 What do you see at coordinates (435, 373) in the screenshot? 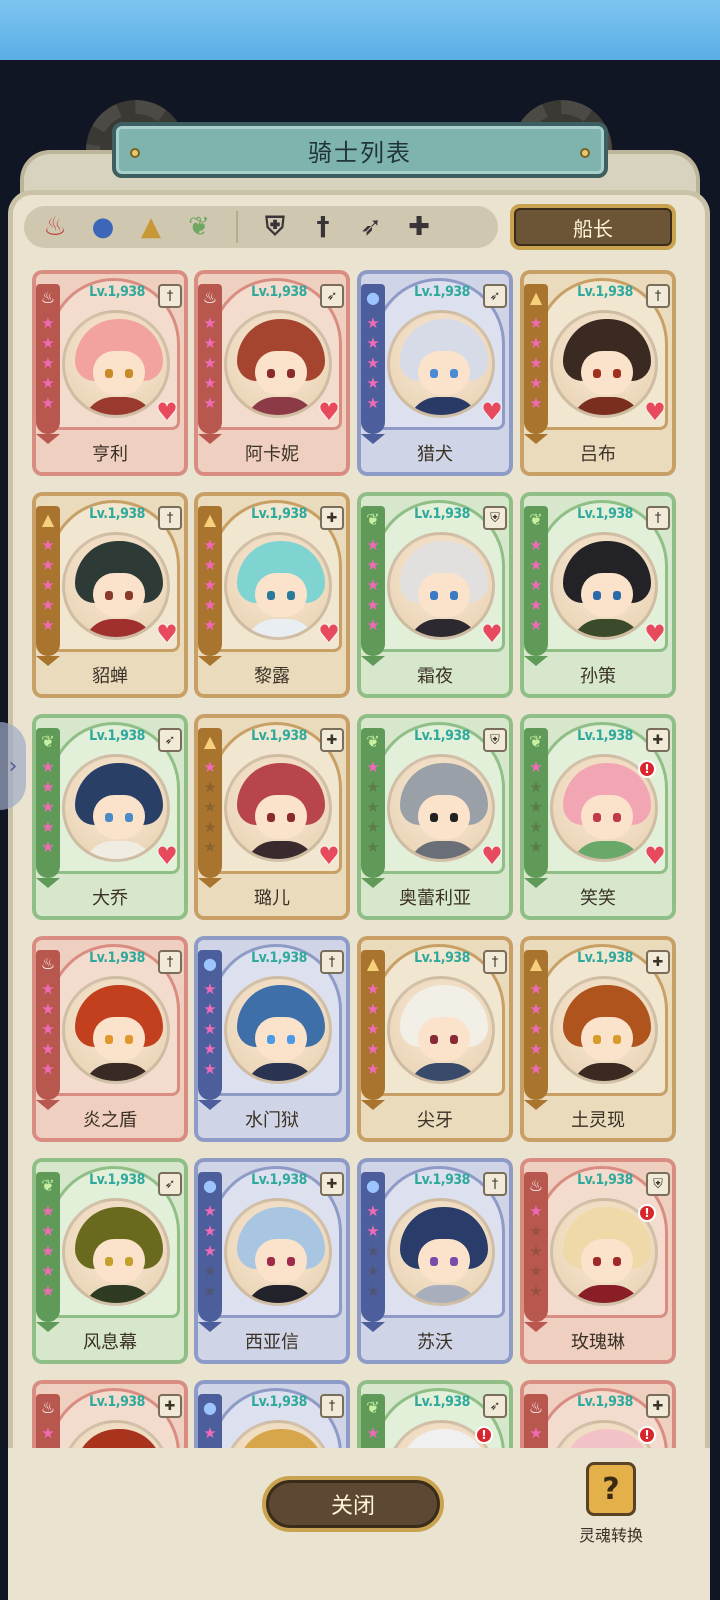
I see `knight-card: ● ★ ★ ★ ★ ★ Lv.1,938 ➶ ♥ 猎犬` at bounding box center [435, 373].